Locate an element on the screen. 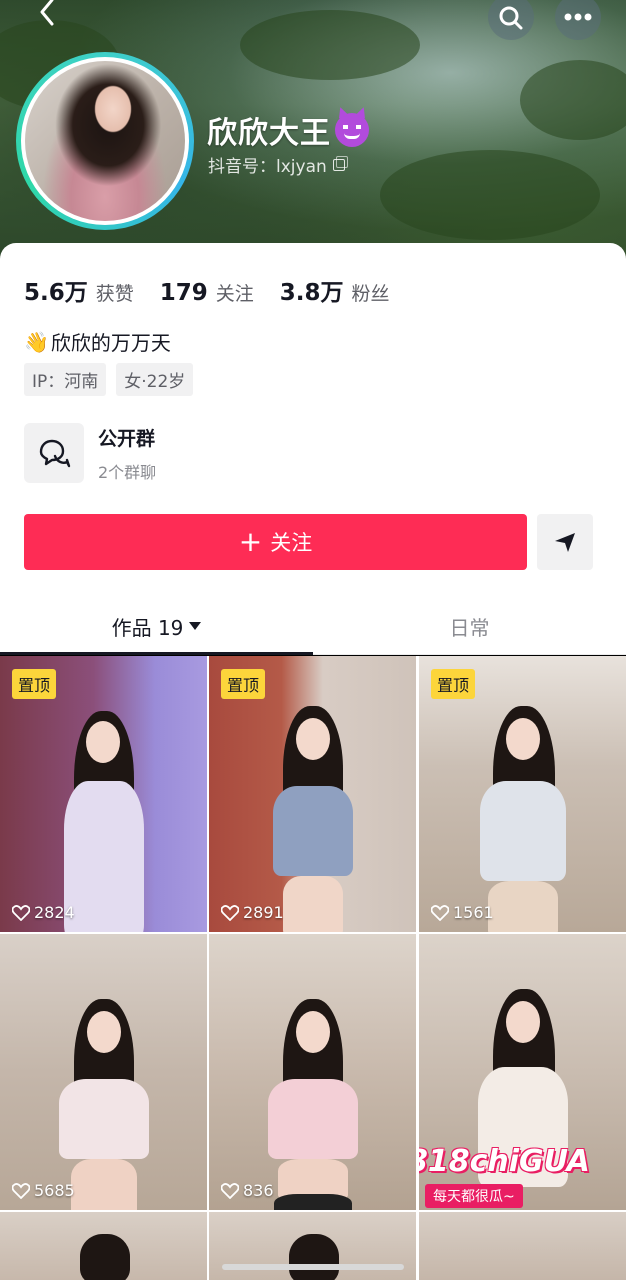 Image resolution: width=626 pixels, height=1280 pixels. promo-slogan: 每天都很瓜~ is located at coordinates (474, 1196).